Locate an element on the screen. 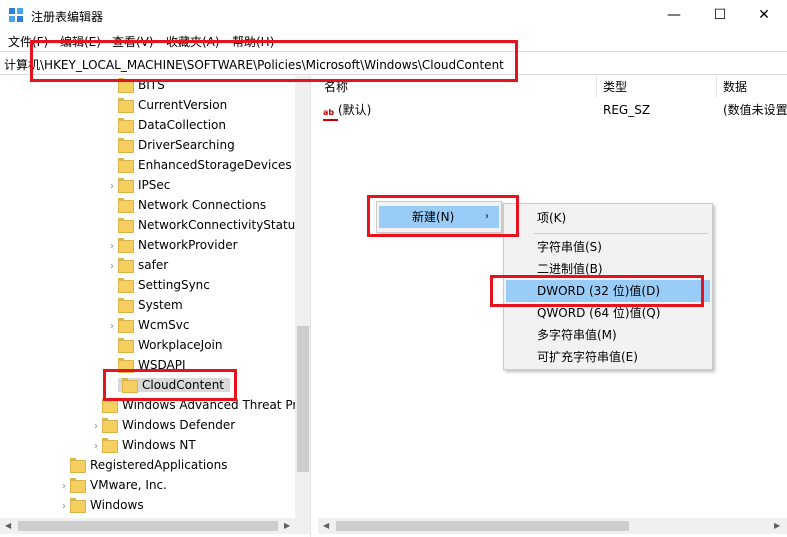 Image resolution: width=787 pixels, height=537 pixels. value-data: (数值未设置 is located at coordinates (755, 110).